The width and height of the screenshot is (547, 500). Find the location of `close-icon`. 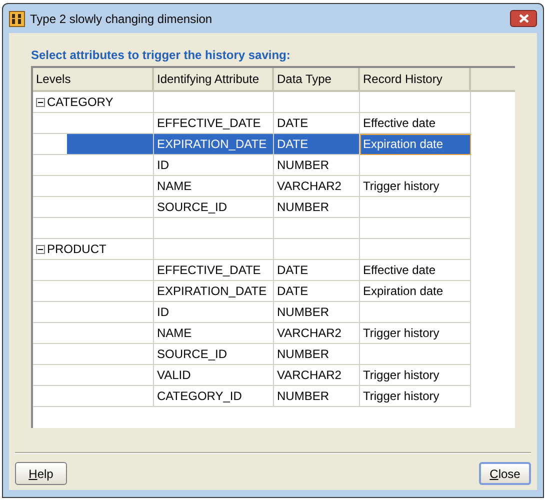

close-icon is located at coordinates (523, 18).